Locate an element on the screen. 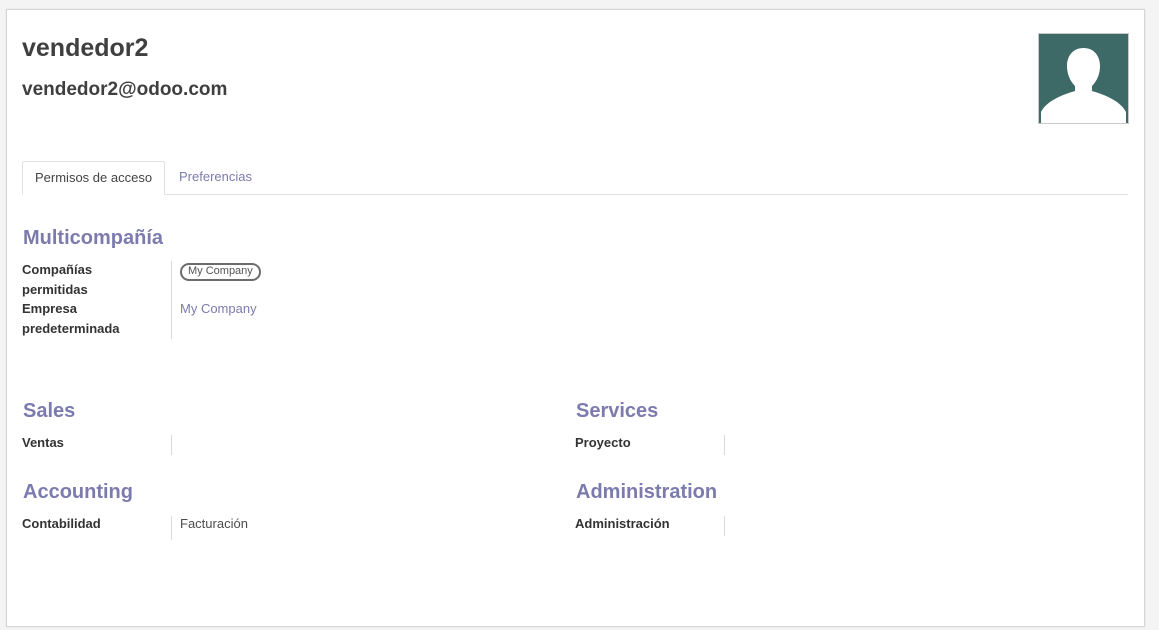 This screenshot has width=1159, height=630. section-title-administration: Administration is located at coordinates (647, 492).